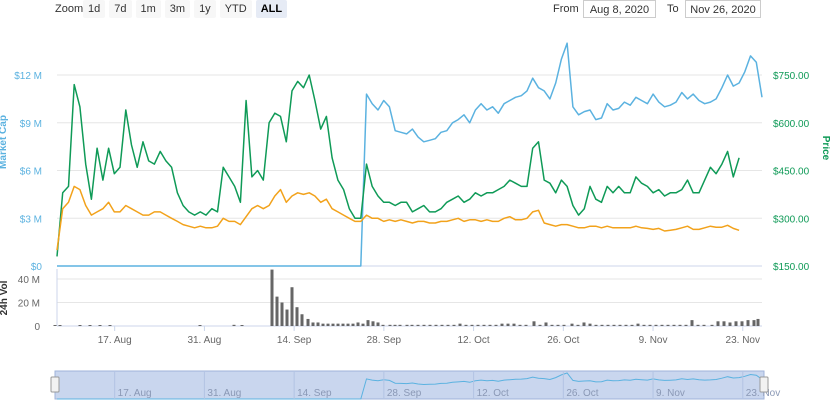  What do you see at coordinates (791, 124) in the screenshot?
I see `price-tick: $600.00` at bounding box center [791, 124].